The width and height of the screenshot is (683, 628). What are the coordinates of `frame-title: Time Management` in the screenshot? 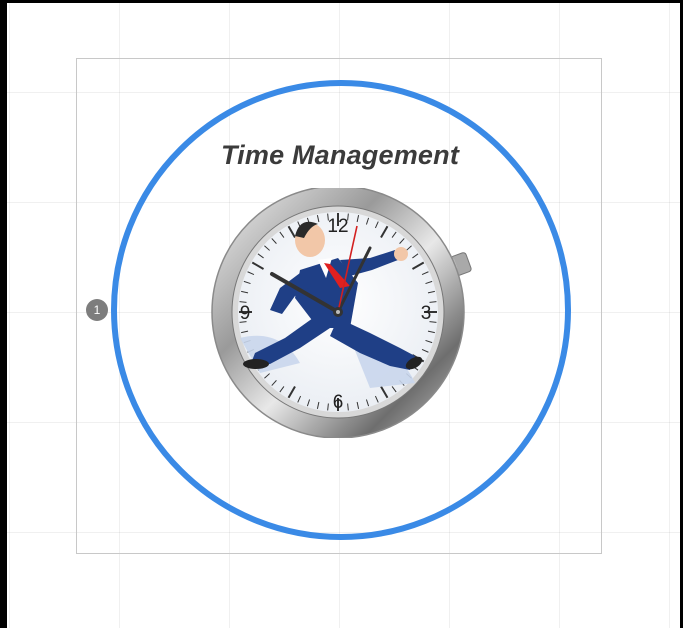 It's located at (340, 155).